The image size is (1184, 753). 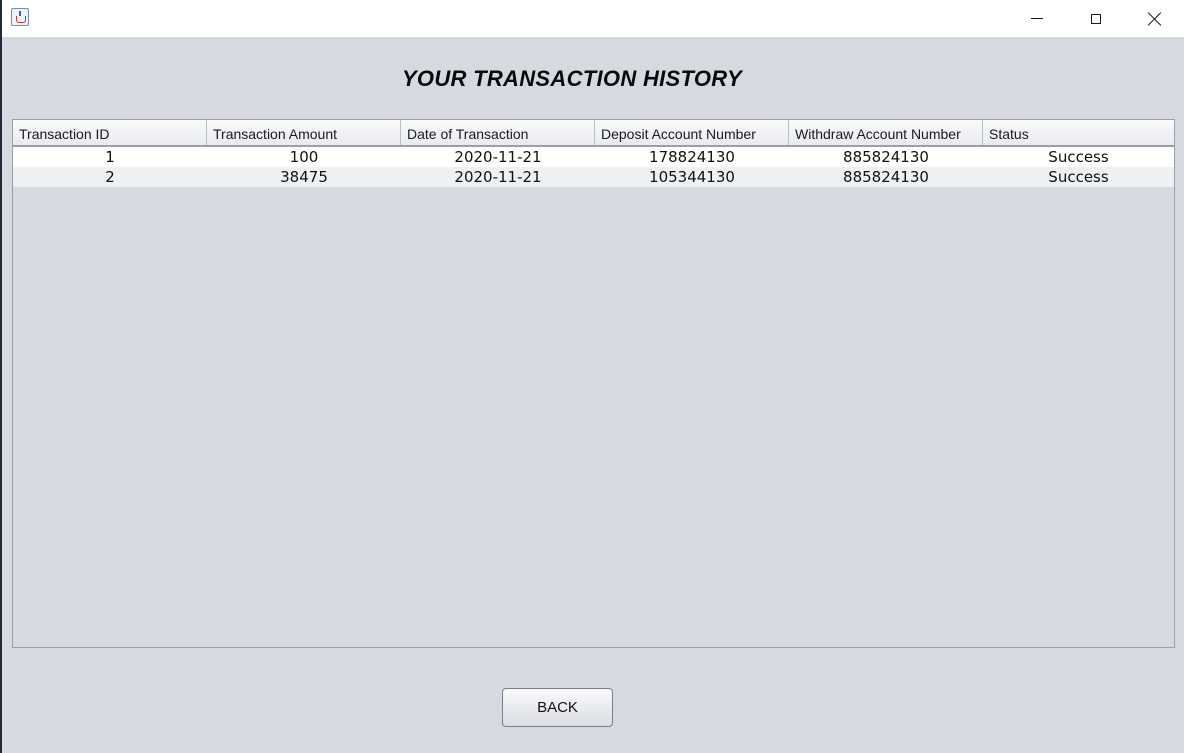 I want to click on column-header-status: Status, so click(x=1078, y=132).